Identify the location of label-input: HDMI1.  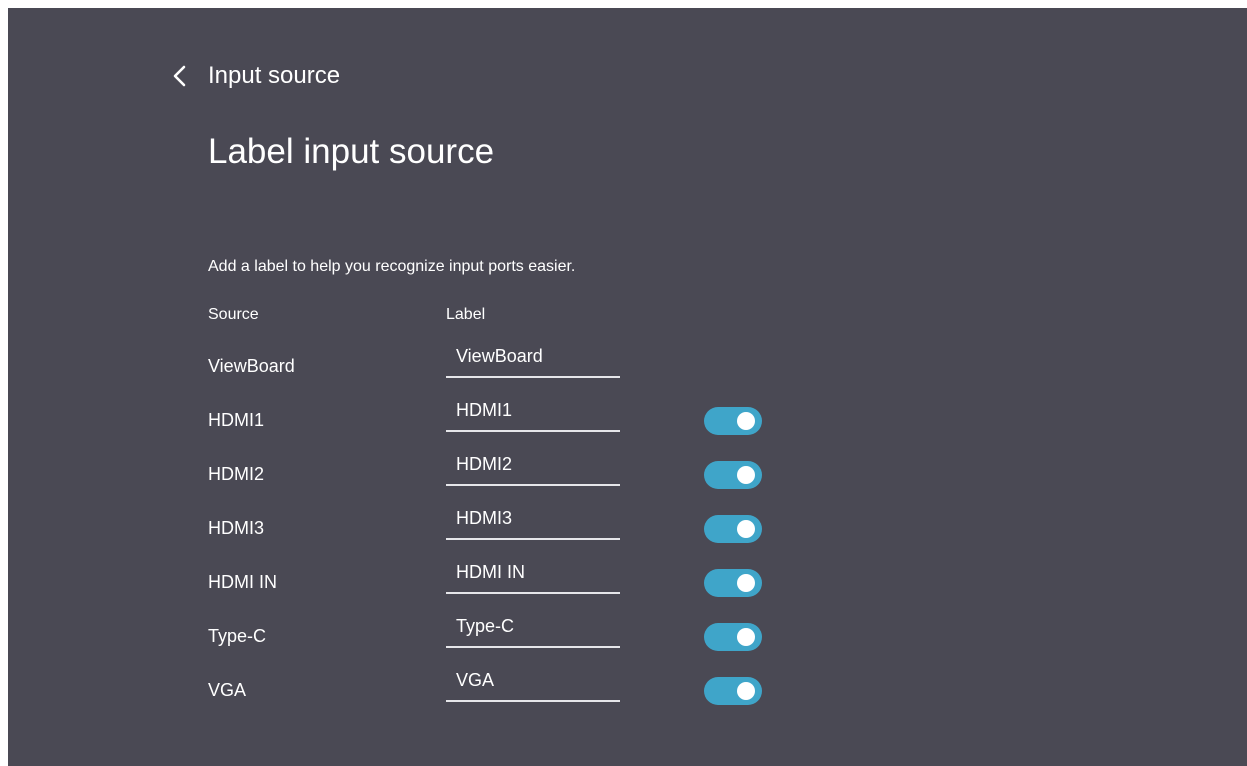
(533, 414).